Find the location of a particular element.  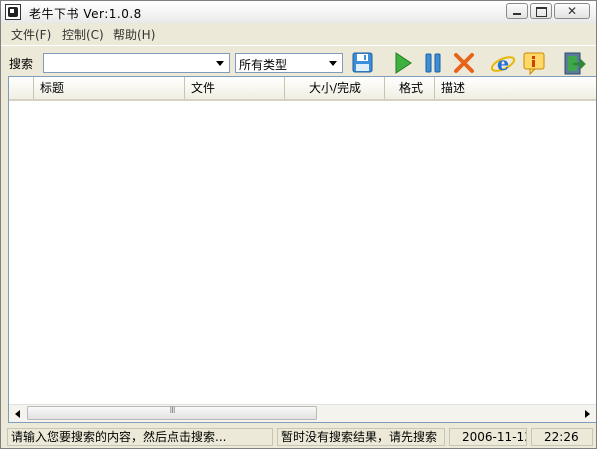

status-time: 22:26 is located at coordinates (562, 437).